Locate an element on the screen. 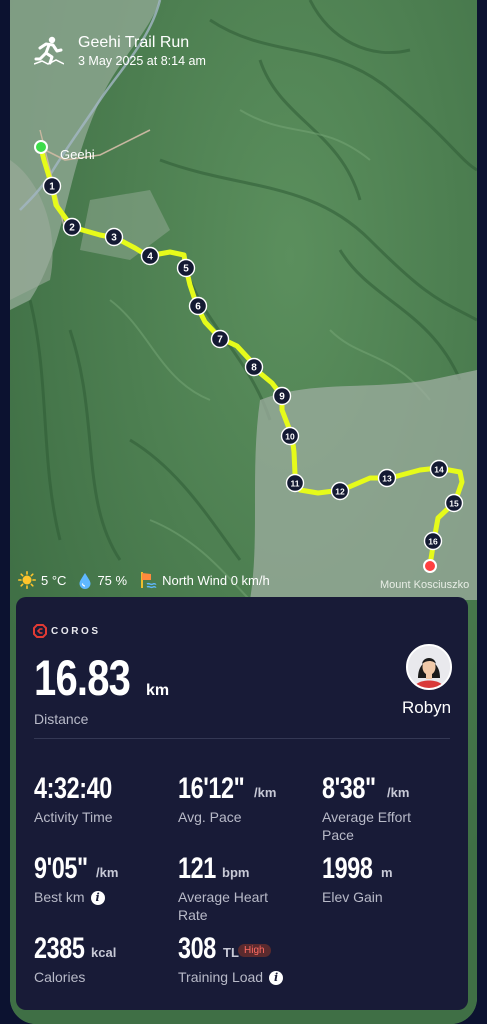 The image size is (487, 1024). calories-label: Calories is located at coordinates (60, 977).